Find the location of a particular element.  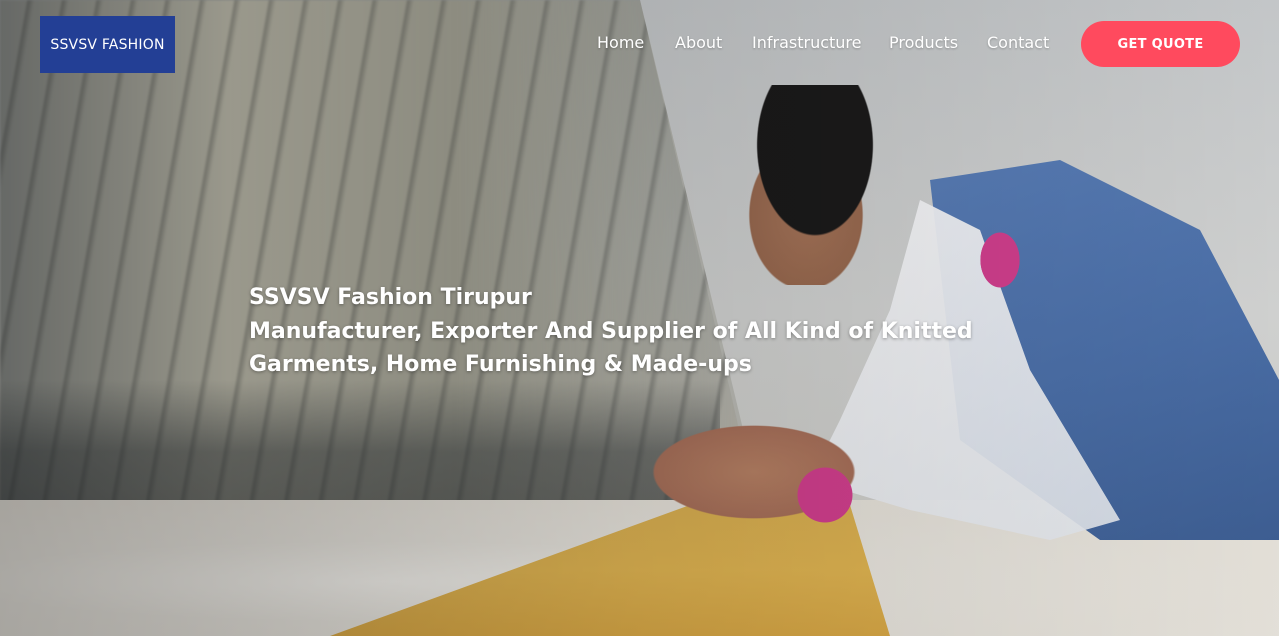

nav-products-link: Products is located at coordinates (923, 42).